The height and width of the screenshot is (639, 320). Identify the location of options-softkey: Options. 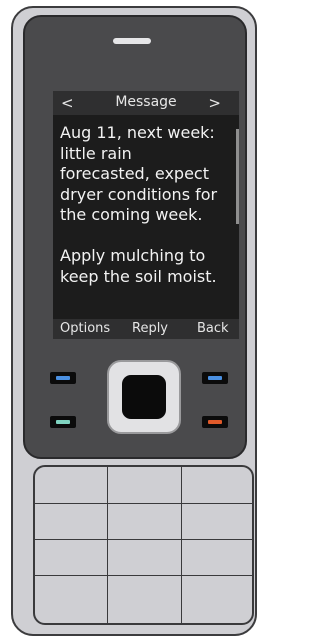
(85, 328).